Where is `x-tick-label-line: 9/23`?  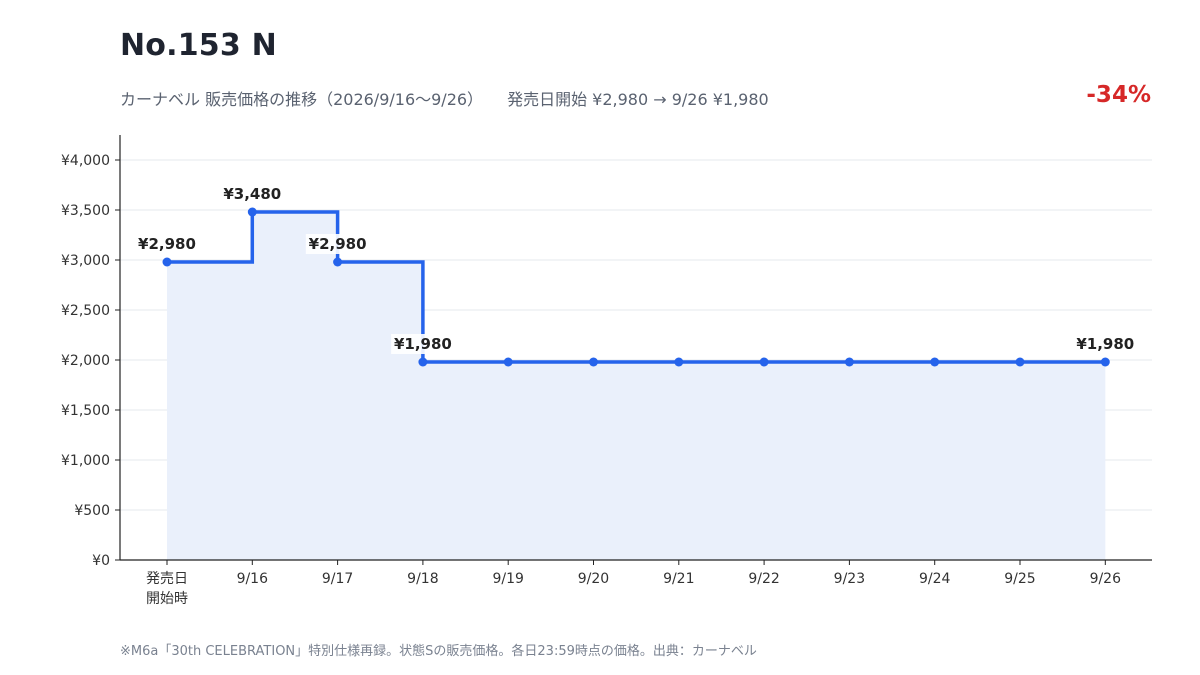
x-tick-label-line: 9/23 is located at coordinates (849, 579).